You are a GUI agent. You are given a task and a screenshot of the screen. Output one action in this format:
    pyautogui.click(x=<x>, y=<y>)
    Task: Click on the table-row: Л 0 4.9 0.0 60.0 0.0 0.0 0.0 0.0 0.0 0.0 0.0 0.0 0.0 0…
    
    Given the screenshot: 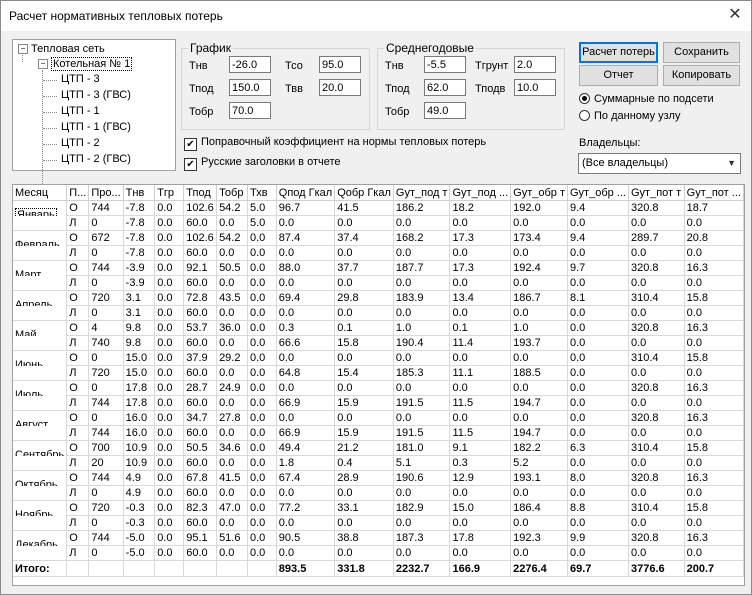 What is the action you would take?
    pyautogui.click(x=378, y=493)
    